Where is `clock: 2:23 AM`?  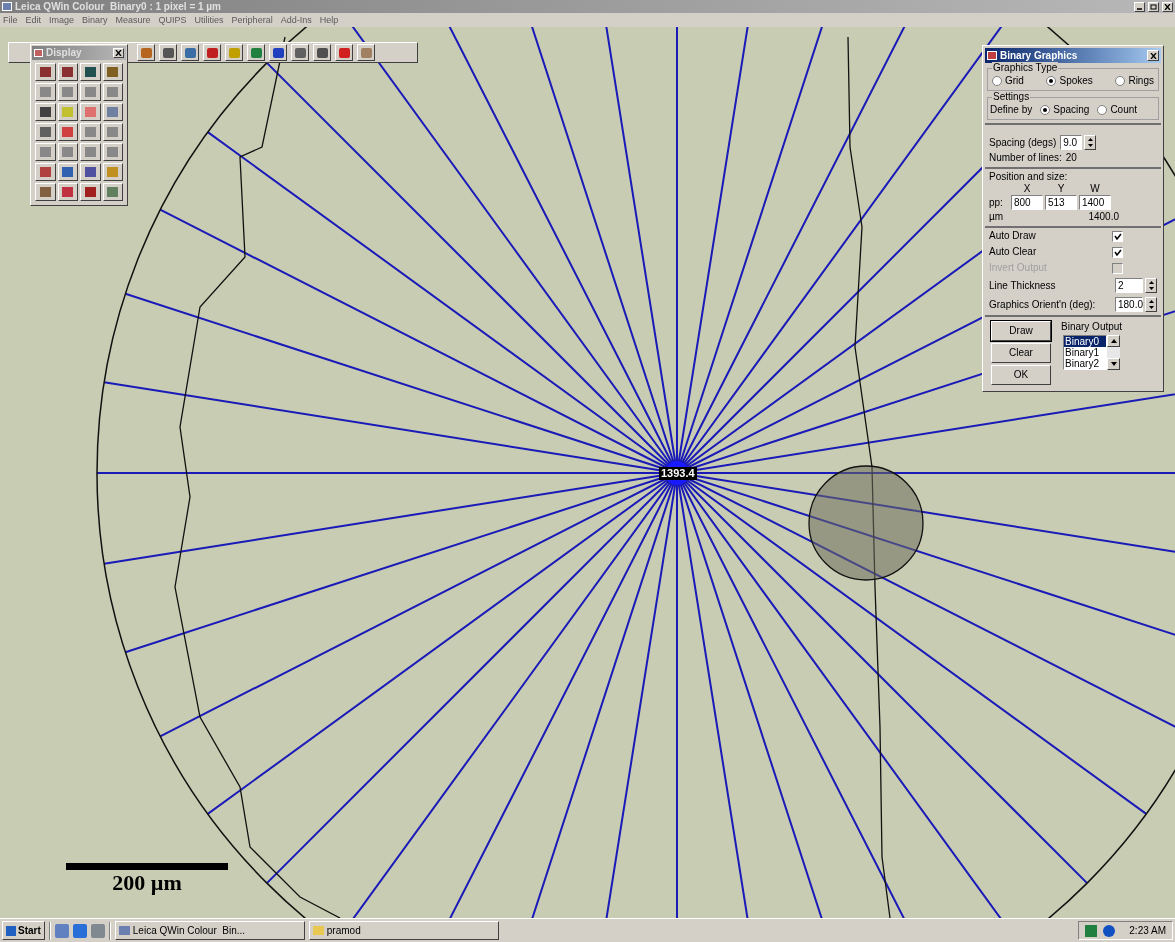
clock: 2:23 AM is located at coordinates (1147, 931).